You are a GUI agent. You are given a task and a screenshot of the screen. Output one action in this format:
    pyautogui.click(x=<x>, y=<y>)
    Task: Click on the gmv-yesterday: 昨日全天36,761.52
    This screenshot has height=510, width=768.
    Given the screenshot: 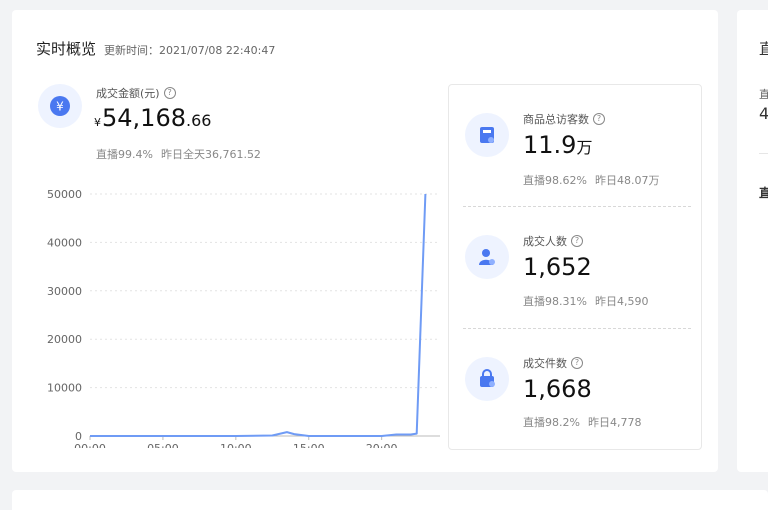 What is the action you would take?
    pyautogui.click(x=210, y=154)
    